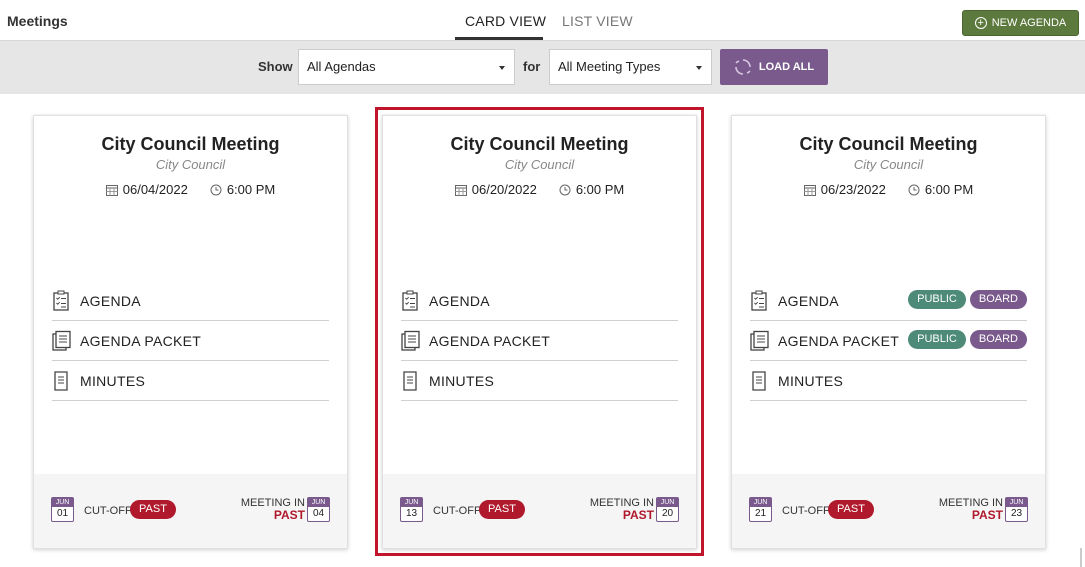  I want to click on doc-row-agenda: AGENDA PUBLIC BOARD, so click(888, 301).